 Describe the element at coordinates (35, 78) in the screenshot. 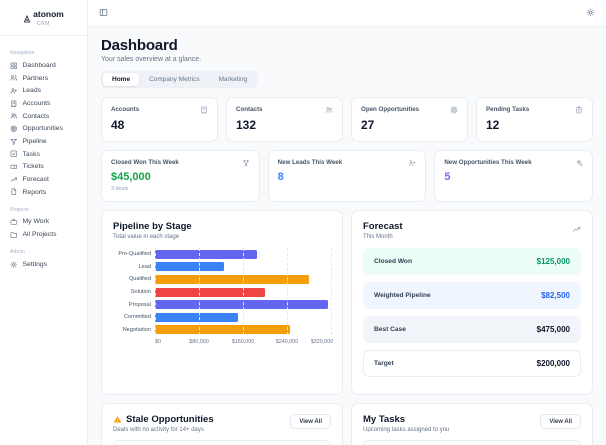

I see `sidebar-item-label: Partners` at that location.